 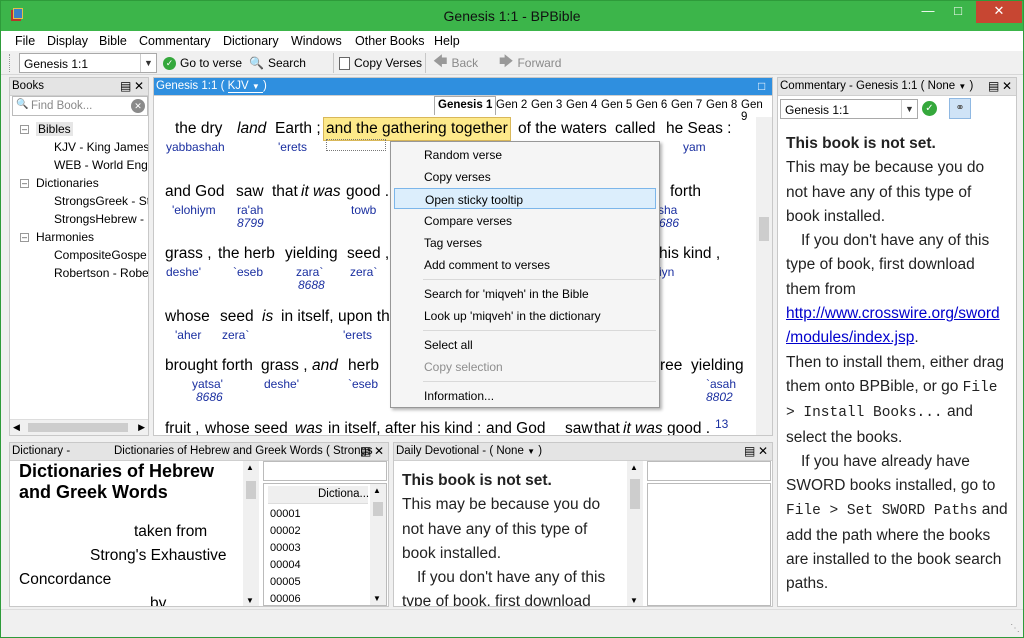 I want to click on list-item: 00001, so click(x=285, y=514).